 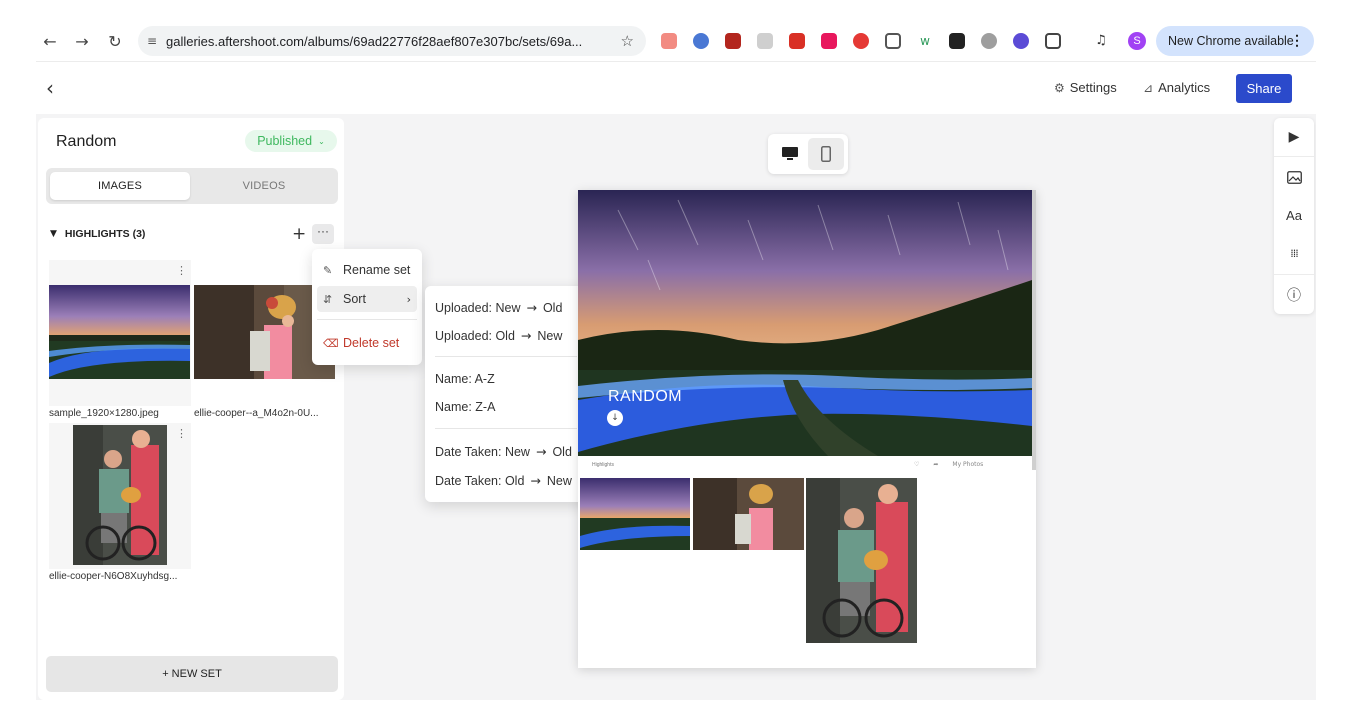 I want to click on image-icon, so click(x=1294, y=177).